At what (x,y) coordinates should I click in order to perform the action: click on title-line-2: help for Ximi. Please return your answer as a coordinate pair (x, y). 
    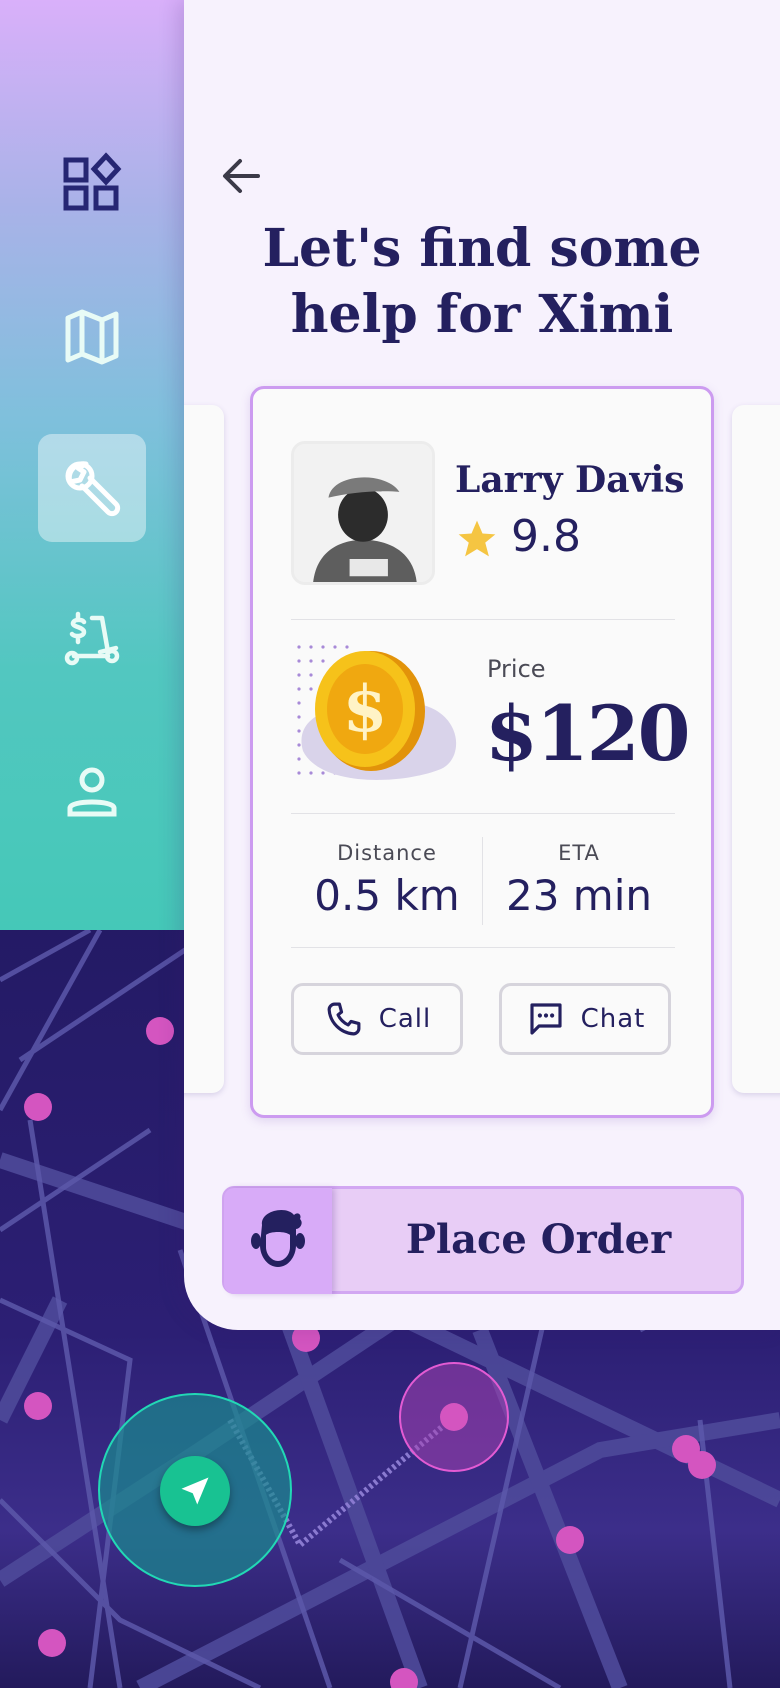
    Looking at the image, I should click on (482, 314).